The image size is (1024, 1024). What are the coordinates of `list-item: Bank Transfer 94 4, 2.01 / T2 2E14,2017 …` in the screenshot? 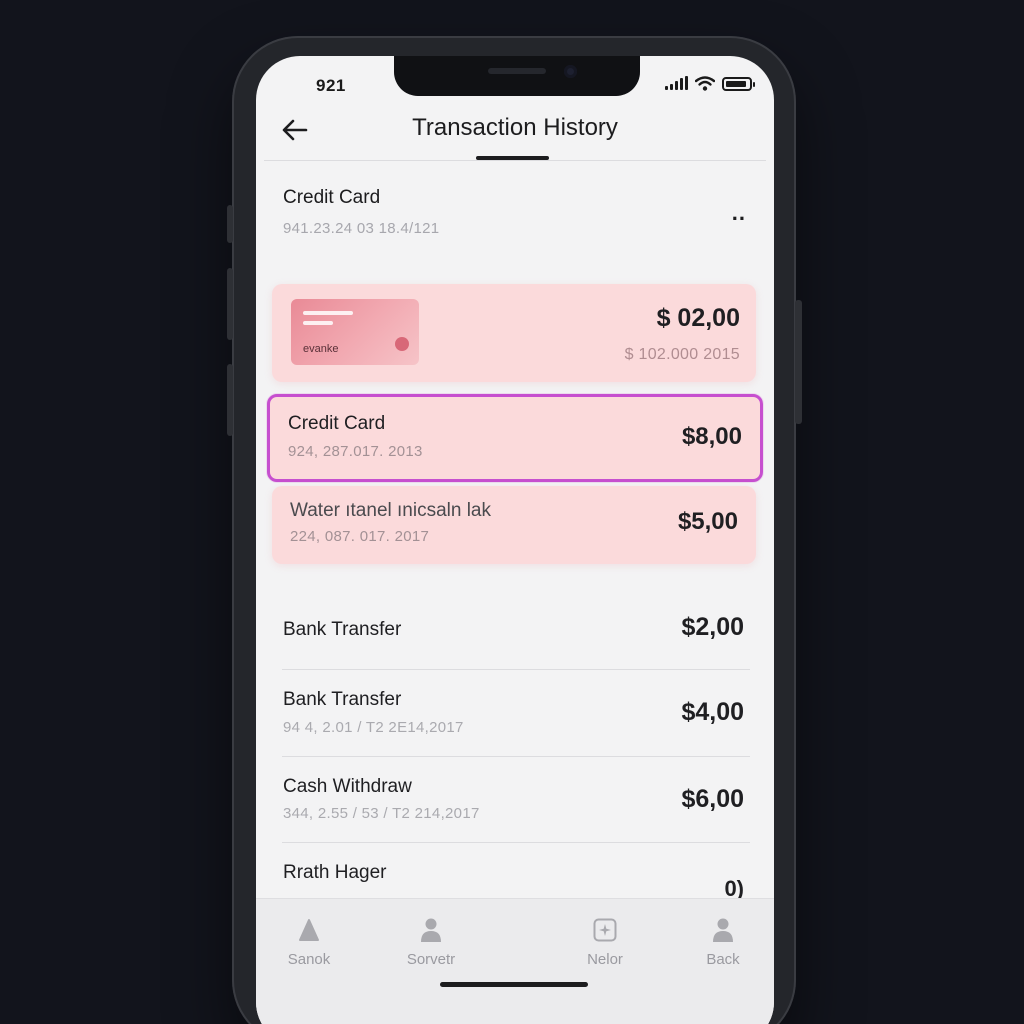 It's located at (516, 714).